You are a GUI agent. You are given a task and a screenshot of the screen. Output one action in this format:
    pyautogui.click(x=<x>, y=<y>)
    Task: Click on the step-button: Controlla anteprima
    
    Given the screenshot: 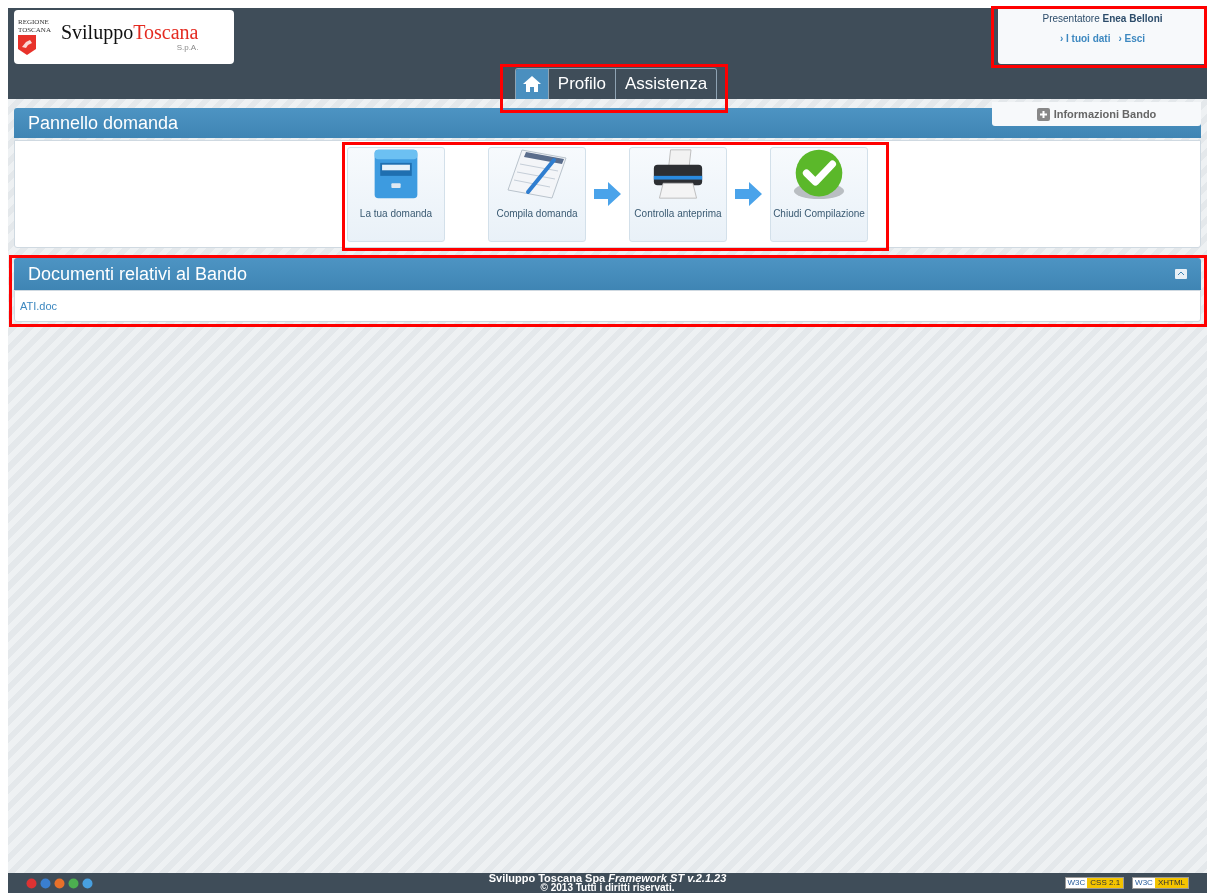 What is the action you would take?
    pyautogui.click(x=678, y=194)
    